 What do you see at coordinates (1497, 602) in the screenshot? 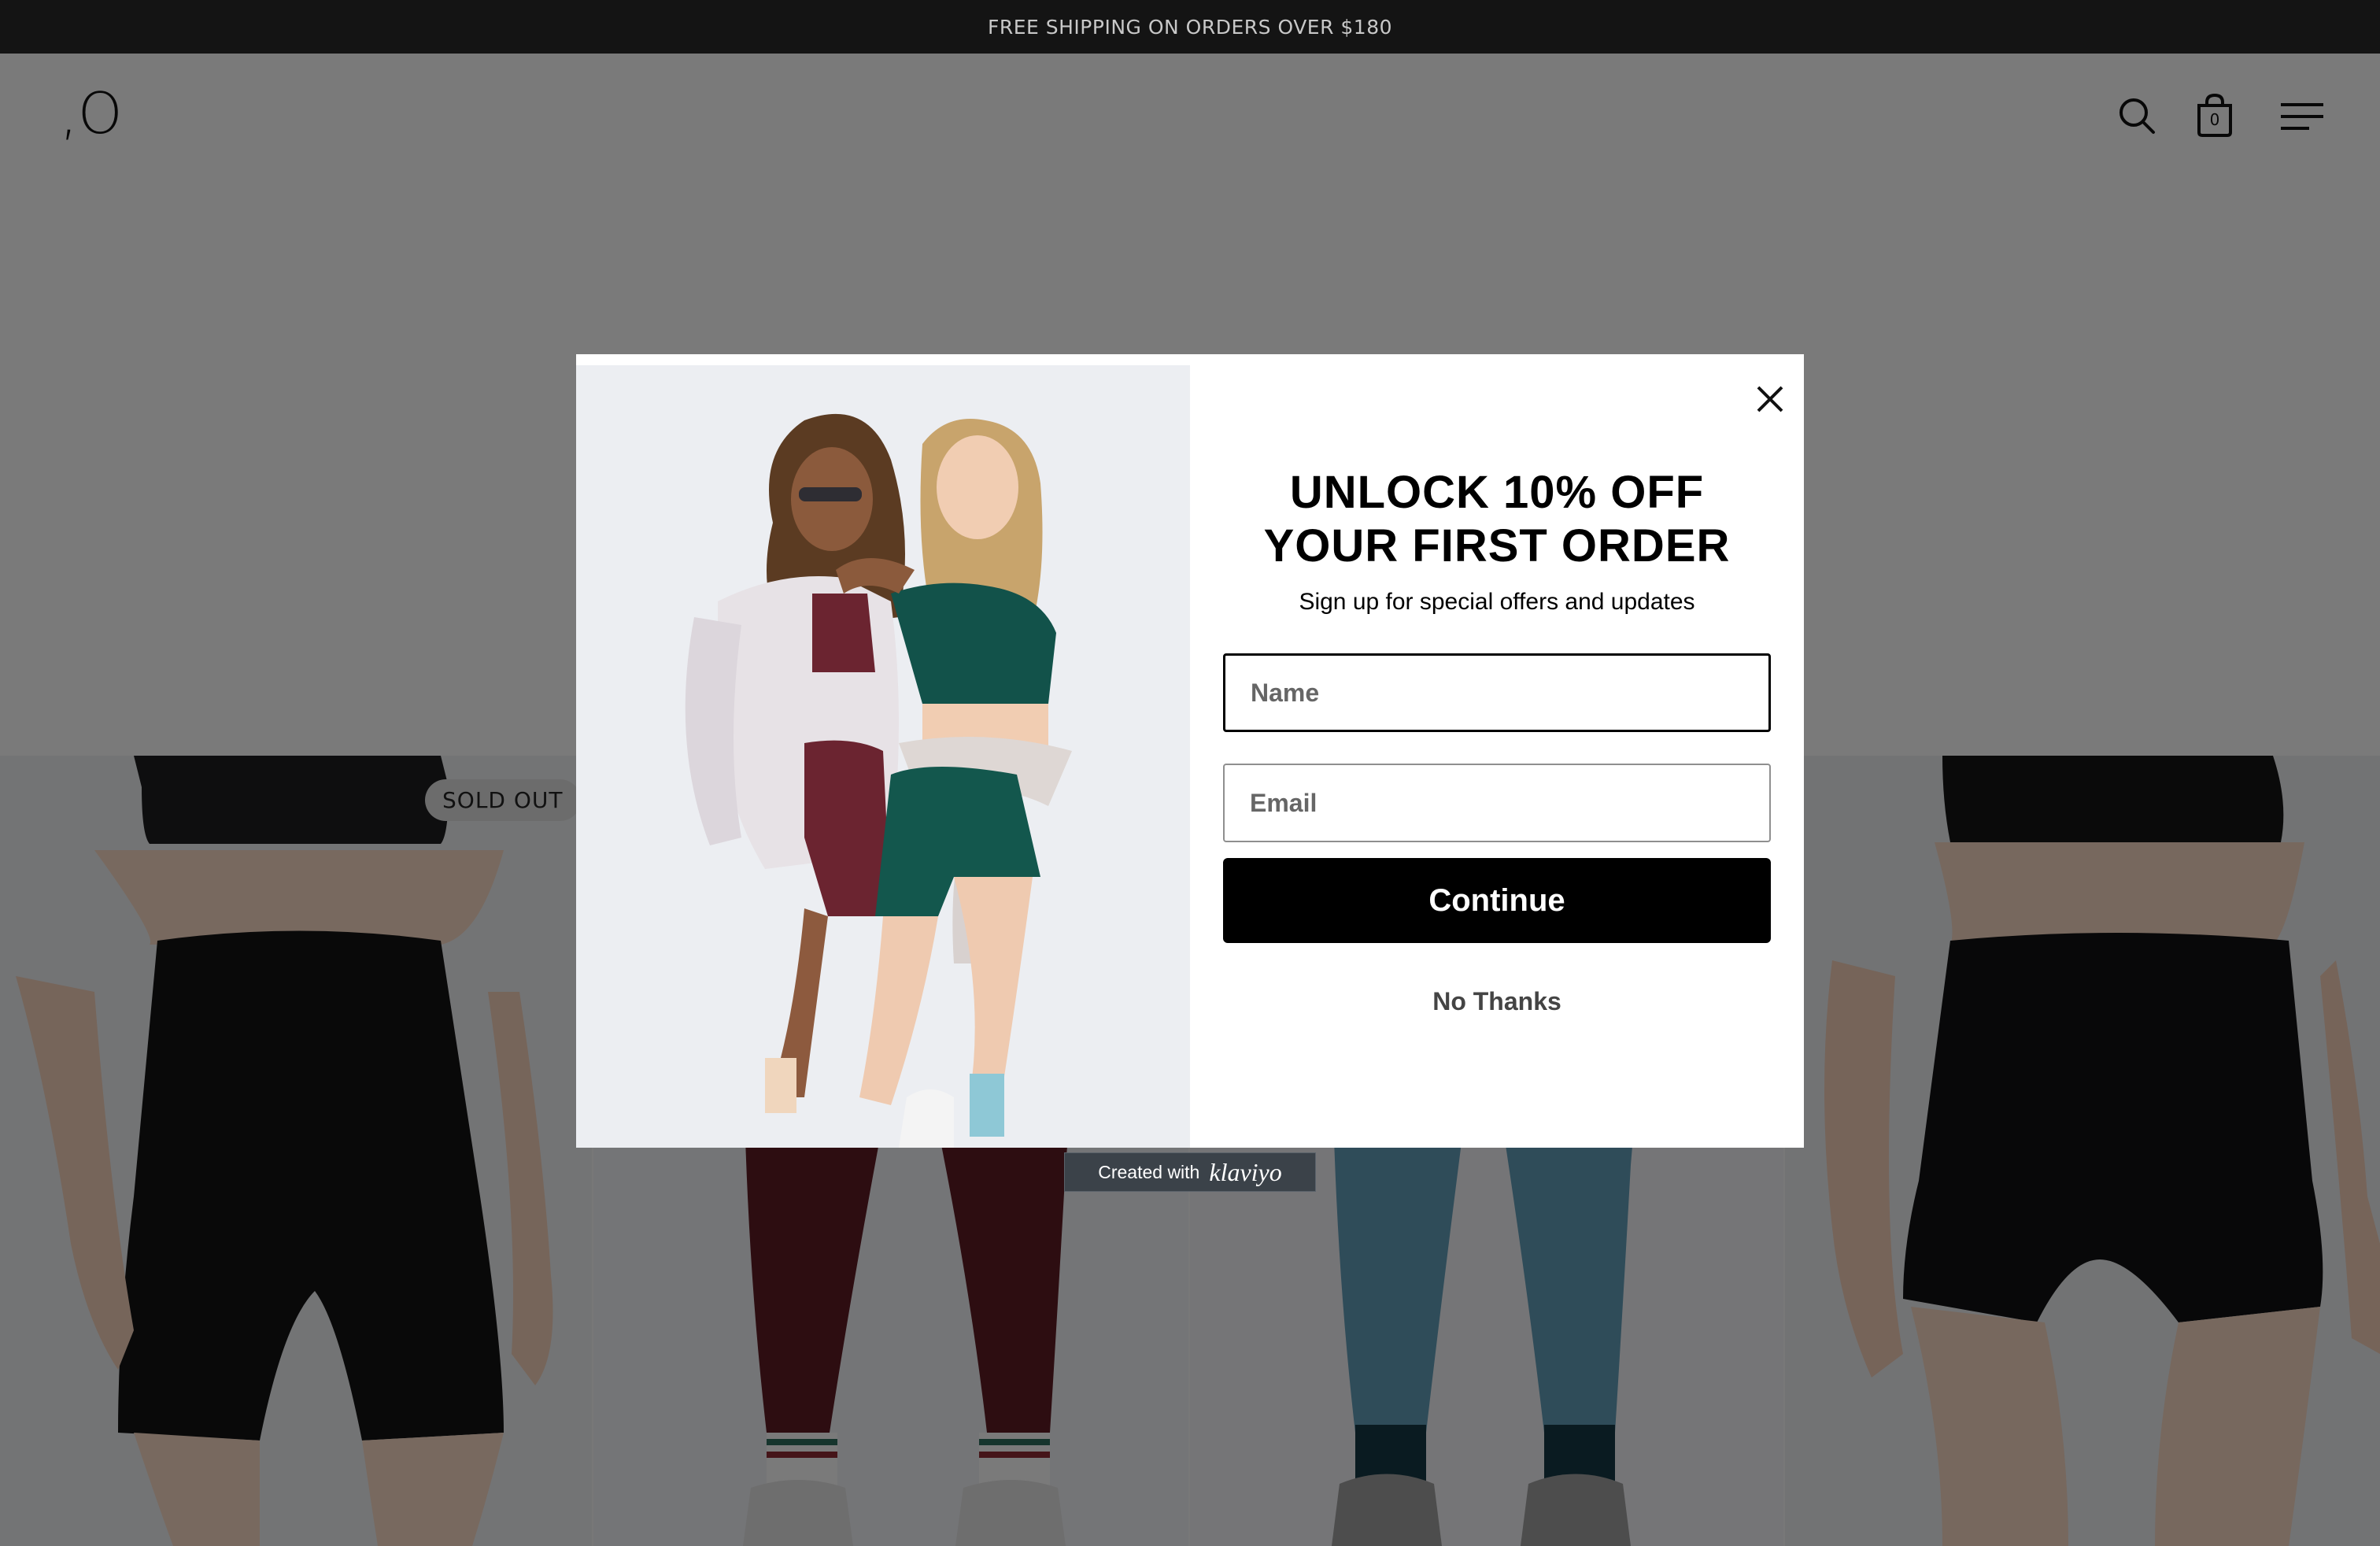
I see `popup-subtitle: Sign up for special offers and updates` at bounding box center [1497, 602].